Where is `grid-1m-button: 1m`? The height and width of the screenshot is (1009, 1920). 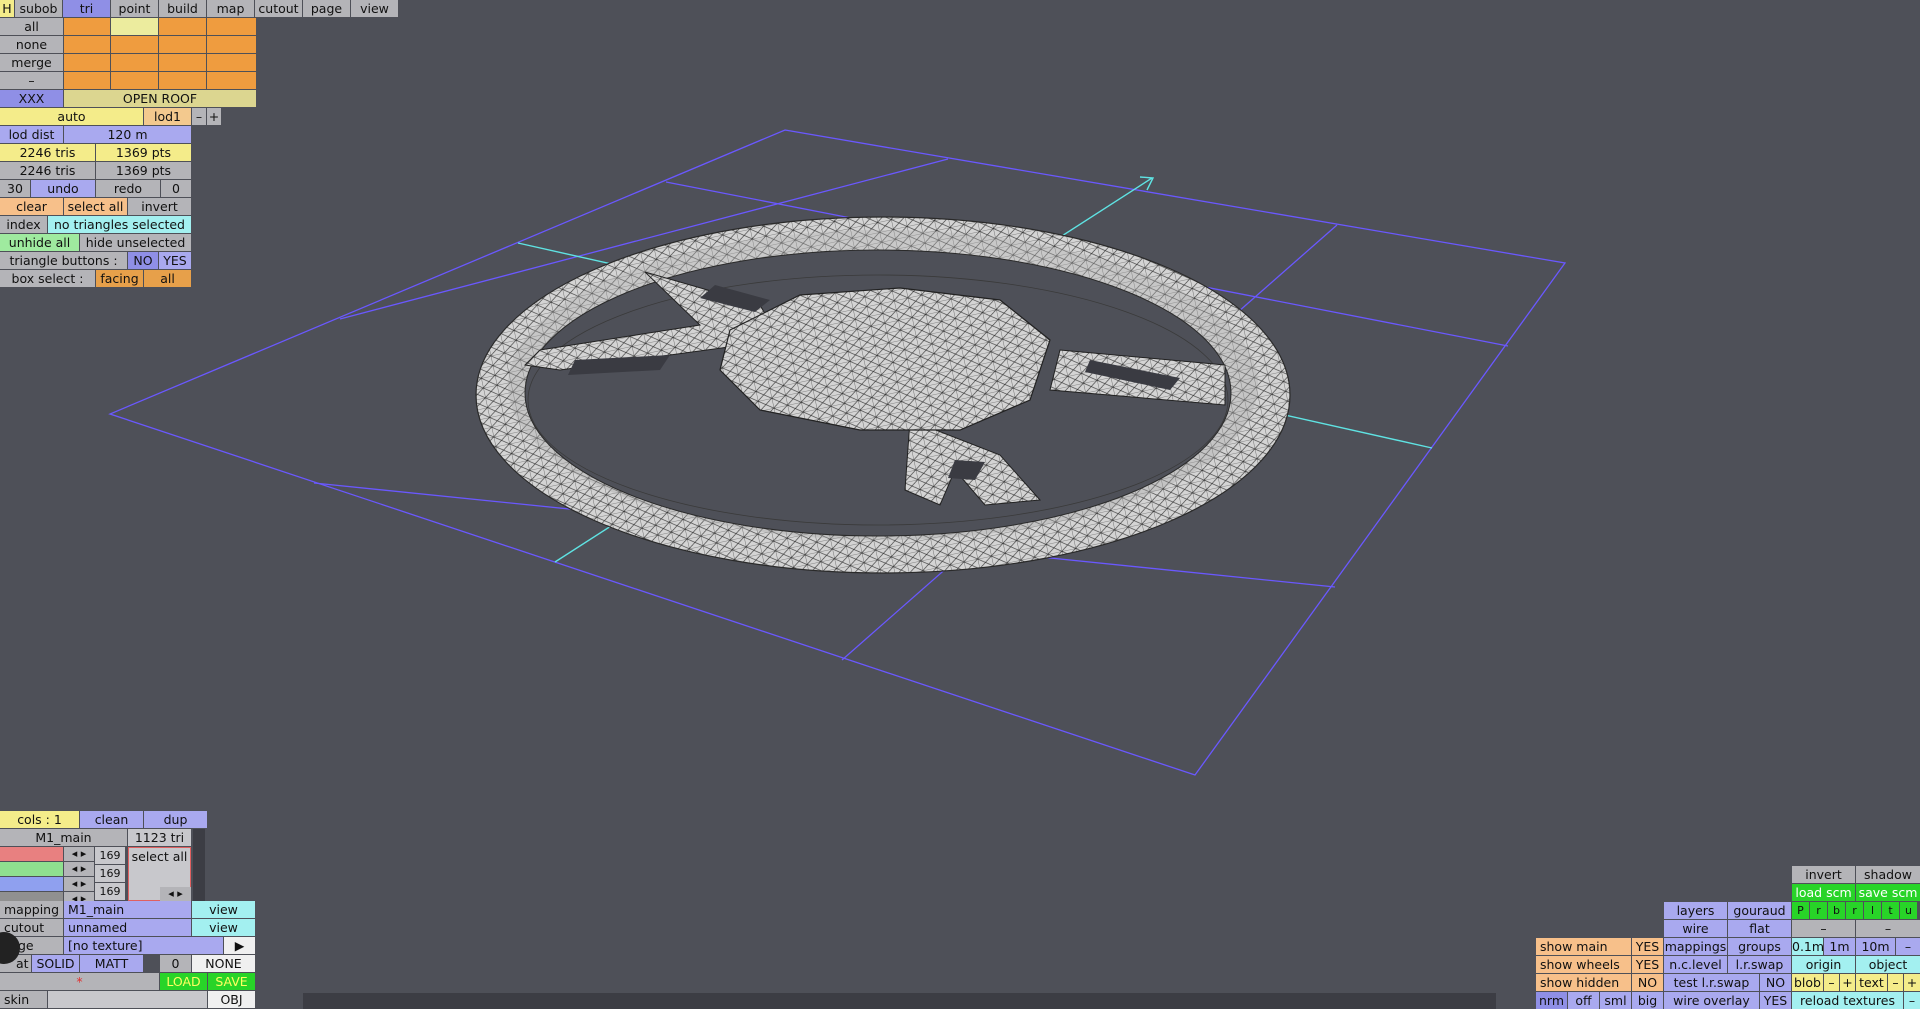
grid-1m-button: 1m is located at coordinates (1839, 946).